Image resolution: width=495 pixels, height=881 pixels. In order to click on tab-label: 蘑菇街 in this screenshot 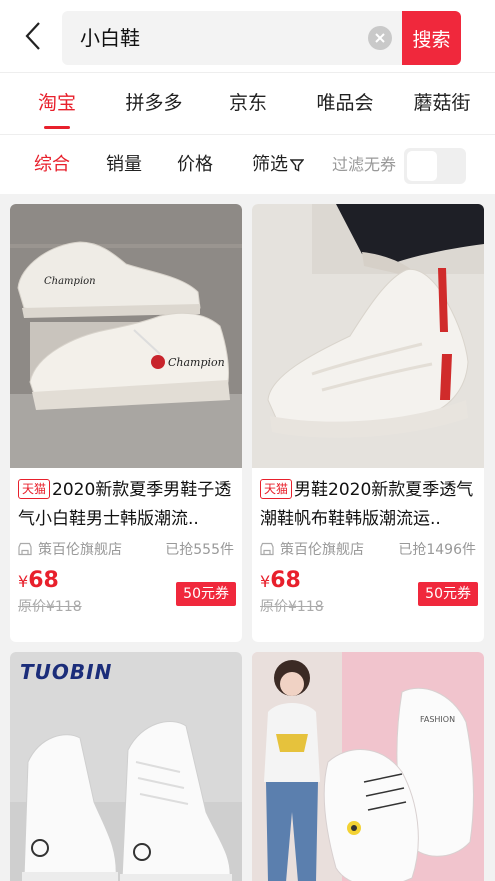, I will do `click(442, 103)`.